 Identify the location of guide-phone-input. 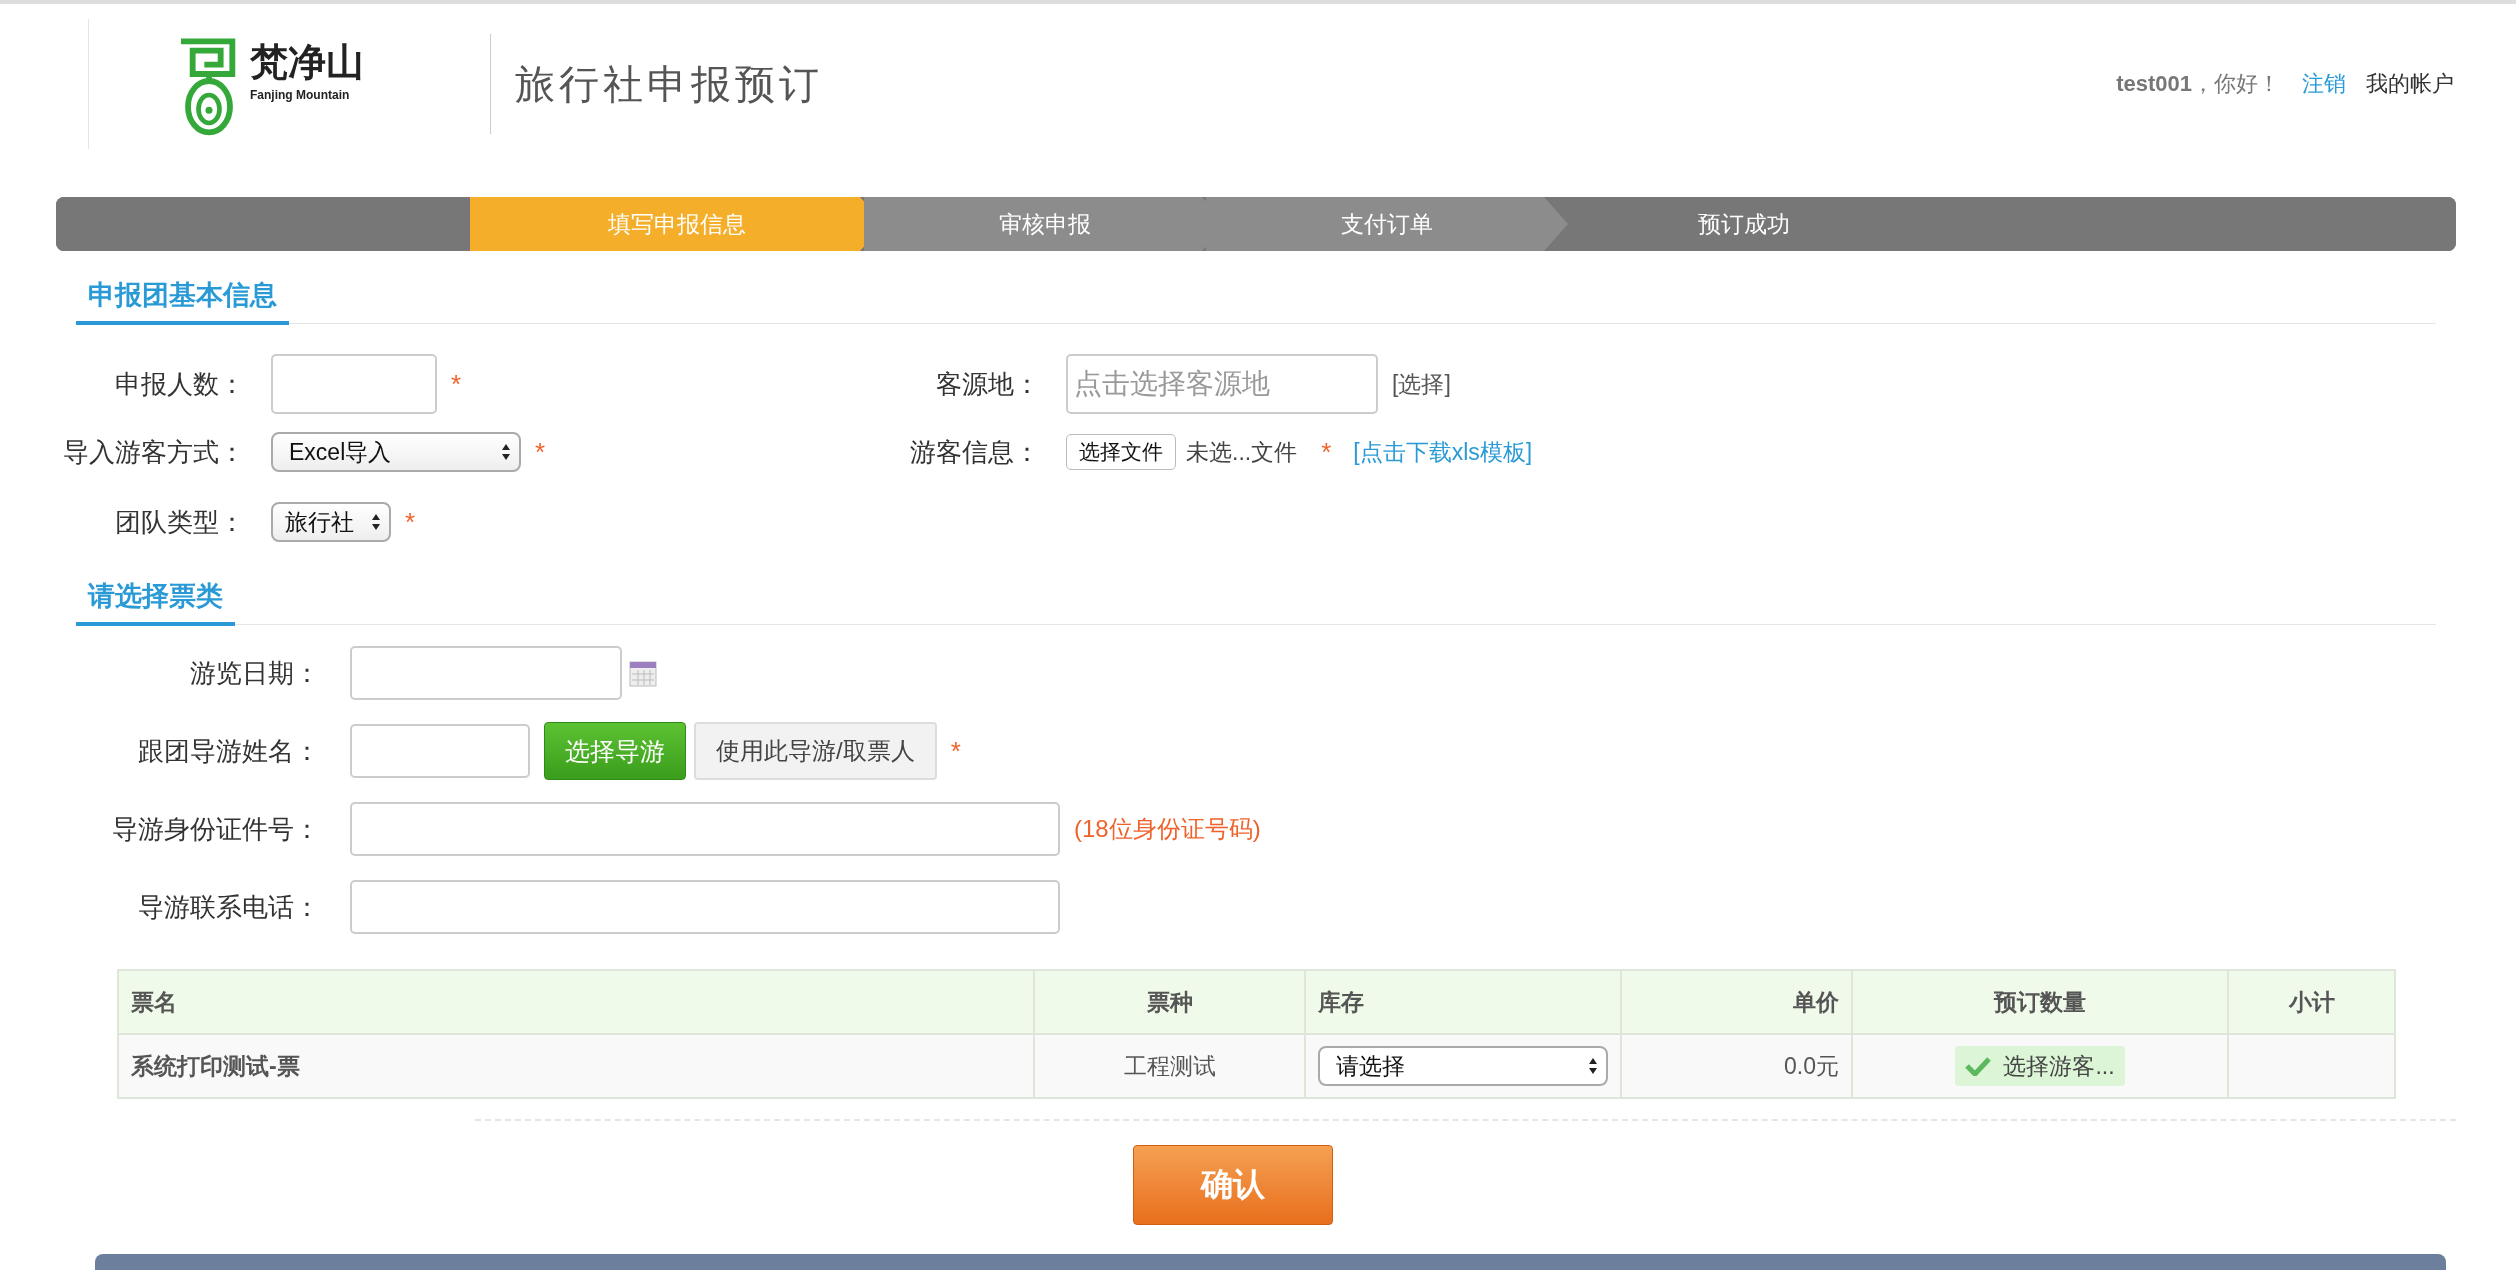
(705, 907).